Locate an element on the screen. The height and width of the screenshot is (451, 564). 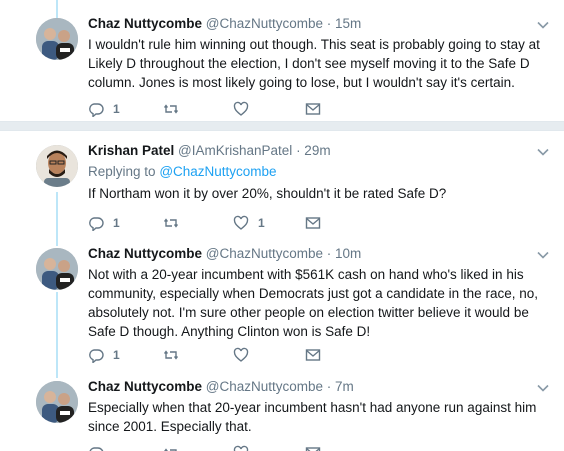
tweet-header: Chaz Nuttycombe @ChazNuttycombe · 15m is located at coordinates (224, 23).